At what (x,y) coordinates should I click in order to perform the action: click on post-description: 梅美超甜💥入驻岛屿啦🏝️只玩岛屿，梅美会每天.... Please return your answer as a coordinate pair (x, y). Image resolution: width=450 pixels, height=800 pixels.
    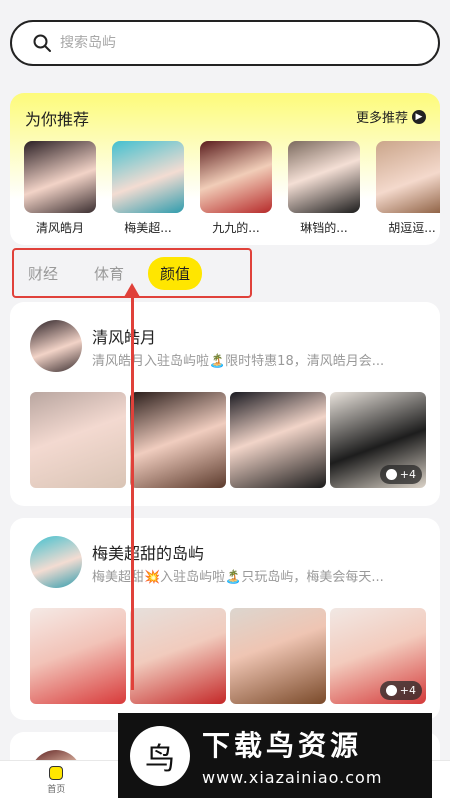
    Looking at the image, I should click on (238, 577).